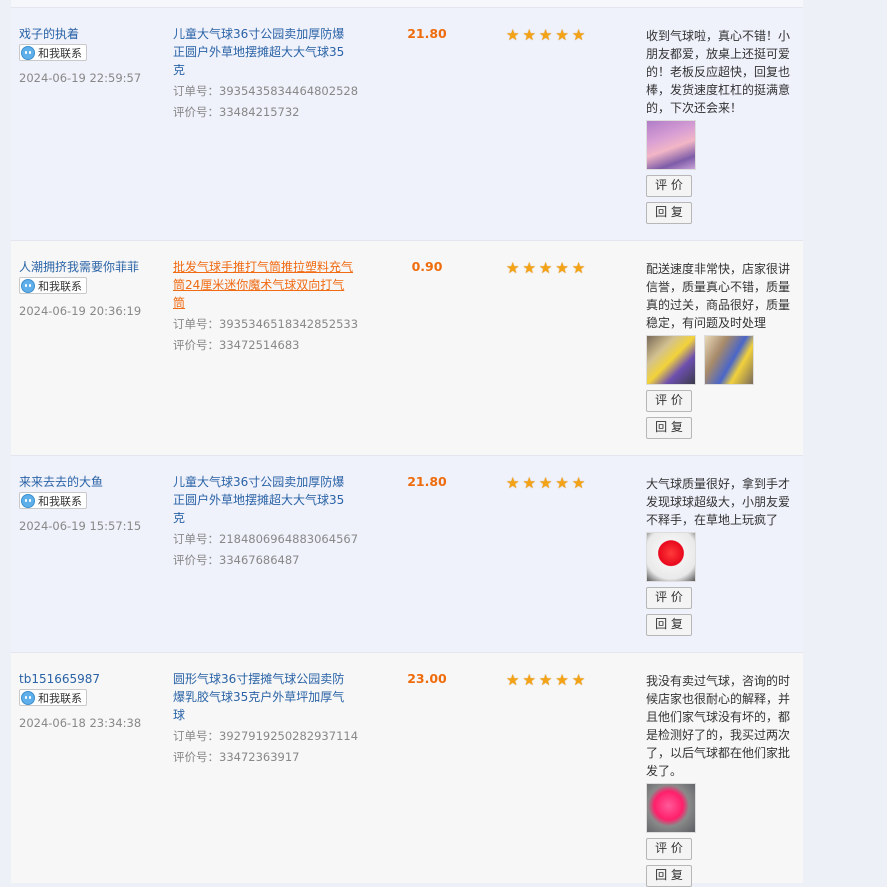 This screenshot has height=887, width=887. I want to click on order-number: 订单号：3935435834464802528, so click(265, 91).